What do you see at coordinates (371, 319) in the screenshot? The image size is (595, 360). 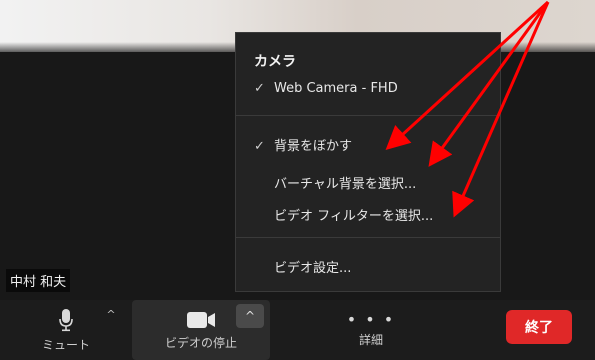 I see `more-dots-icon: • • •` at bounding box center [371, 319].